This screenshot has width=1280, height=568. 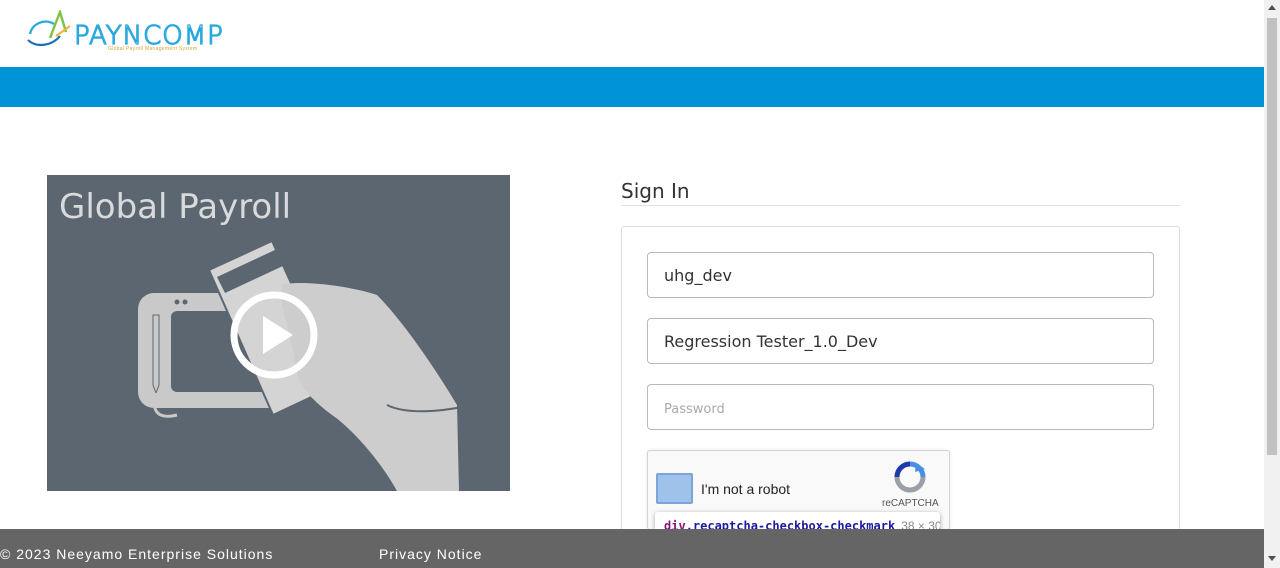 What do you see at coordinates (900, 341) in the screenshot?
I see `username-field` at bounding box center [900, 341].